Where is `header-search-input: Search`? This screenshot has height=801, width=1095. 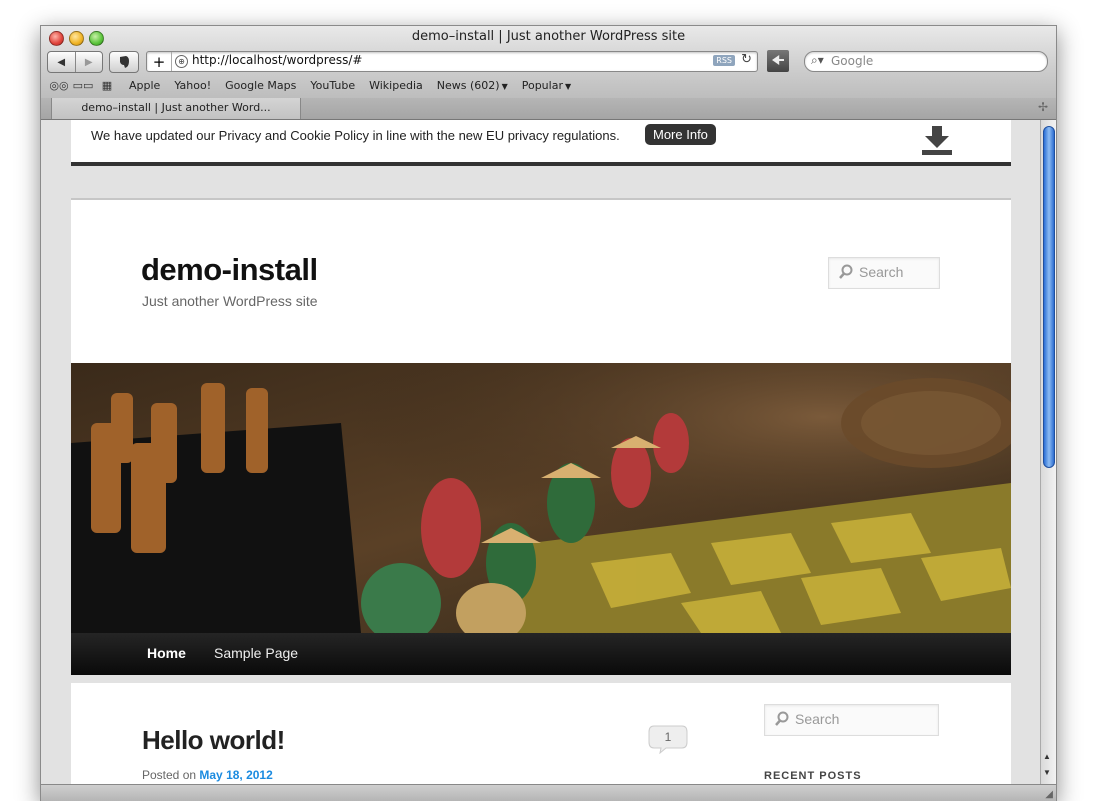 header-search-input: Search is located at coordinates (884, 273).